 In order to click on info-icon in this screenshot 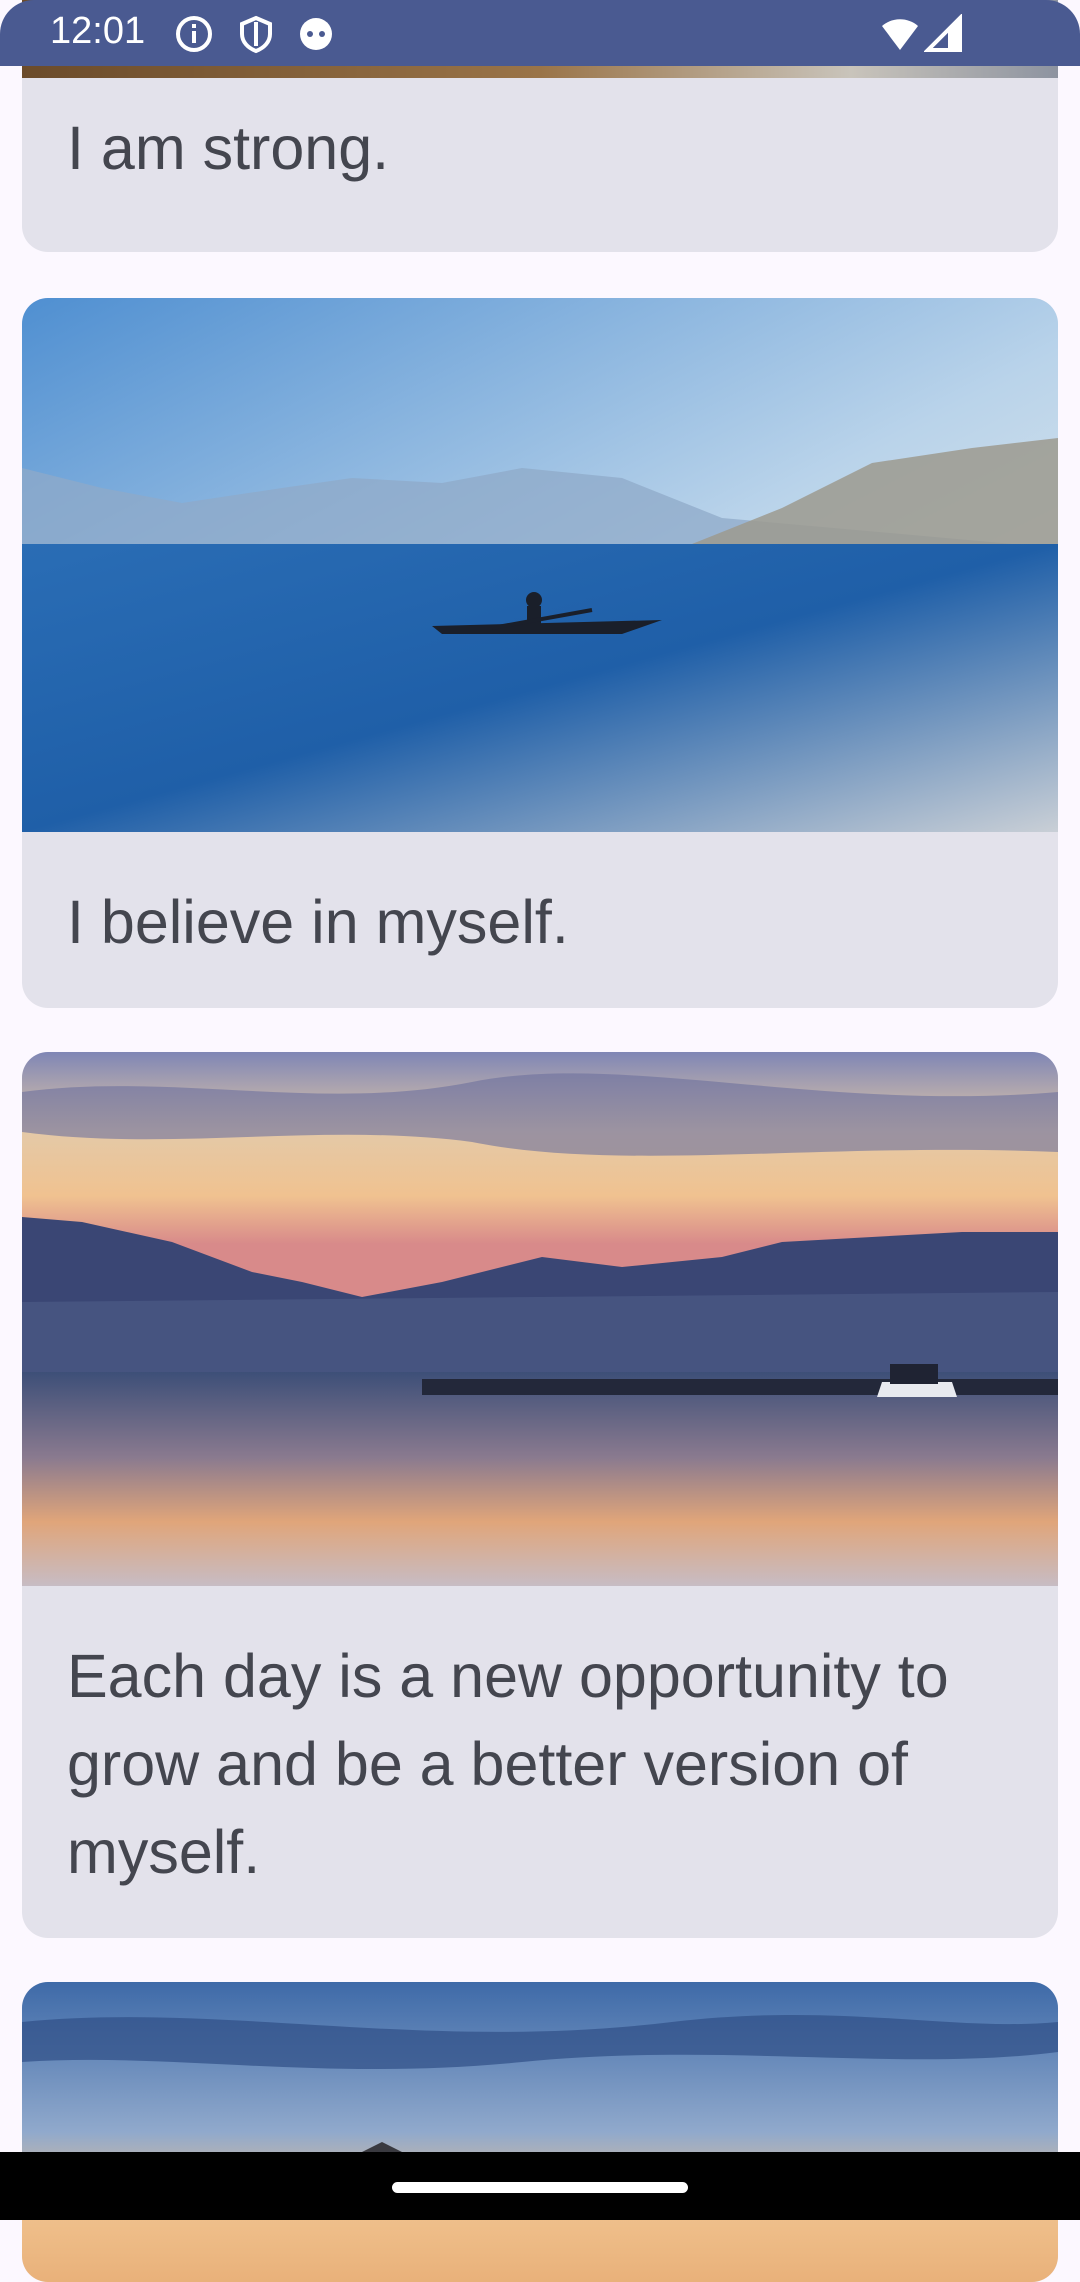, I will do `click(194, 34)`.